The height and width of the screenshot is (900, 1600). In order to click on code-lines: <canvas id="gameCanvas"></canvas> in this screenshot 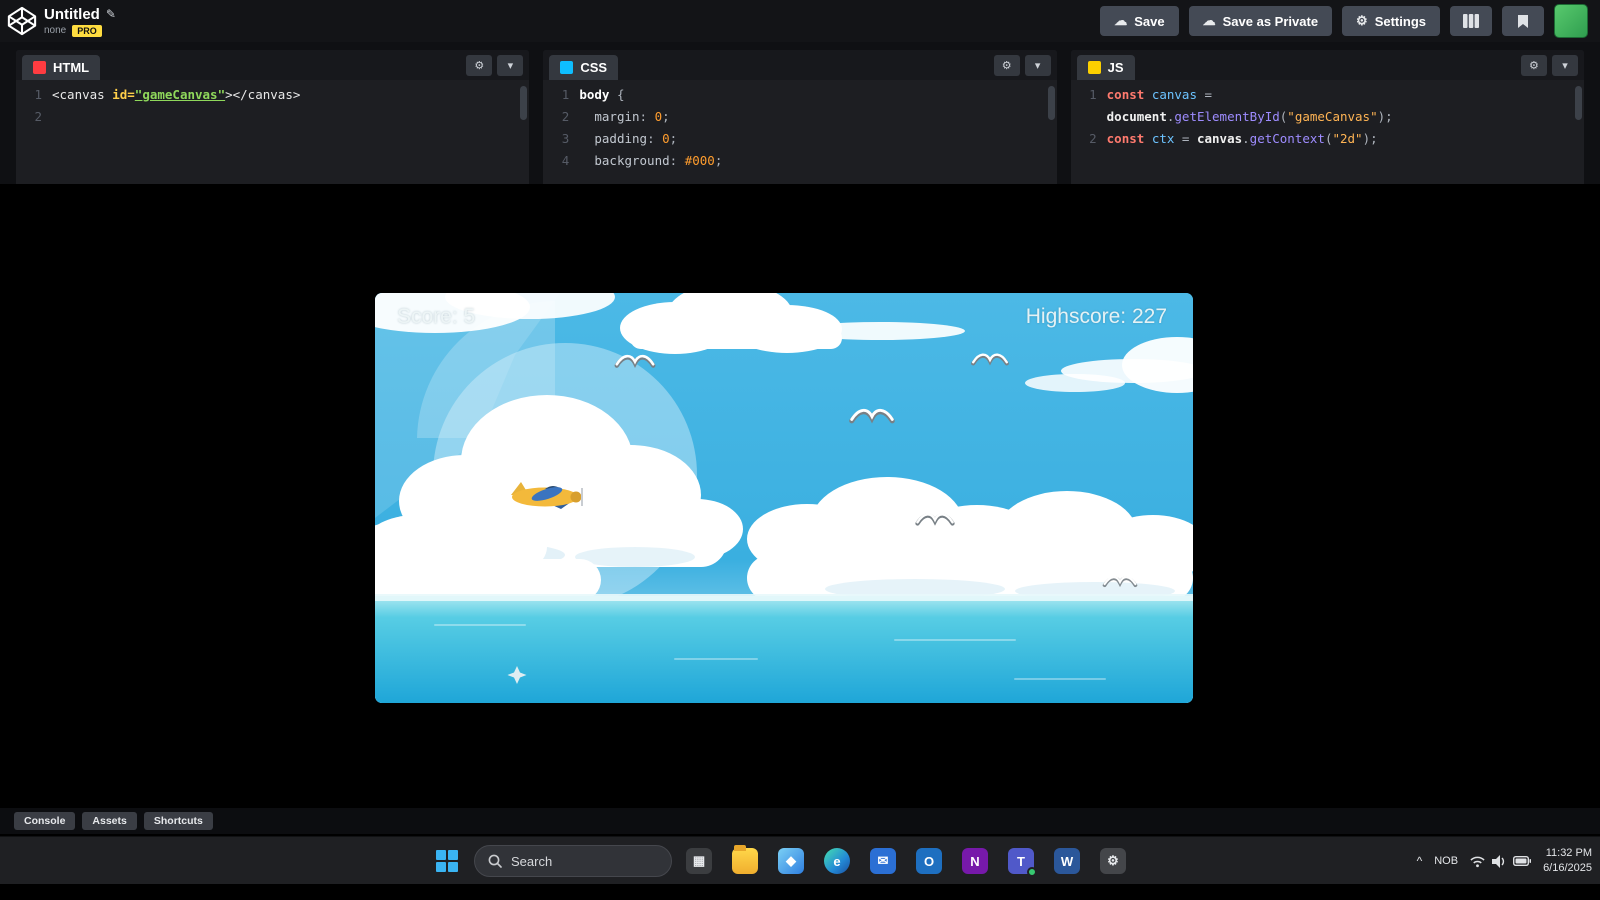, I will do `click(176, 94)`.